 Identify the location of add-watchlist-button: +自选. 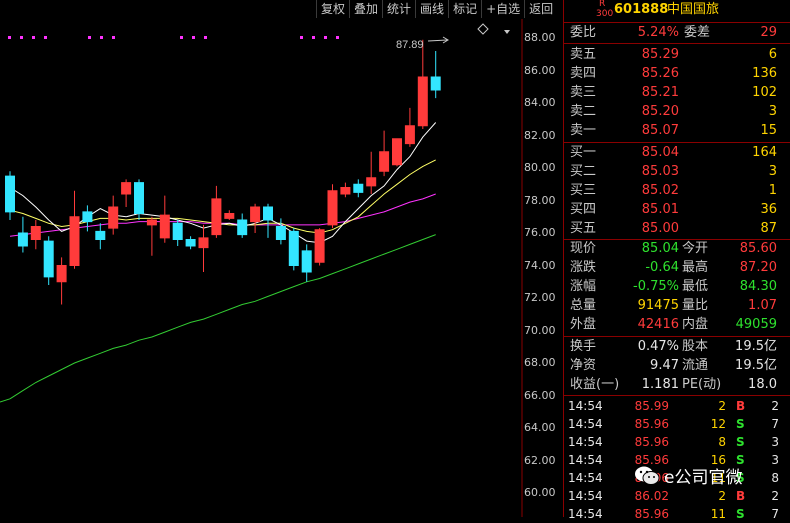
(502, 9).